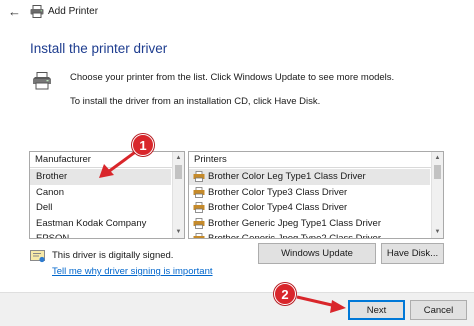  Describe the element at coordinates (73, 11) in the screenshot. I see `window-title: Add Printer` at that location.